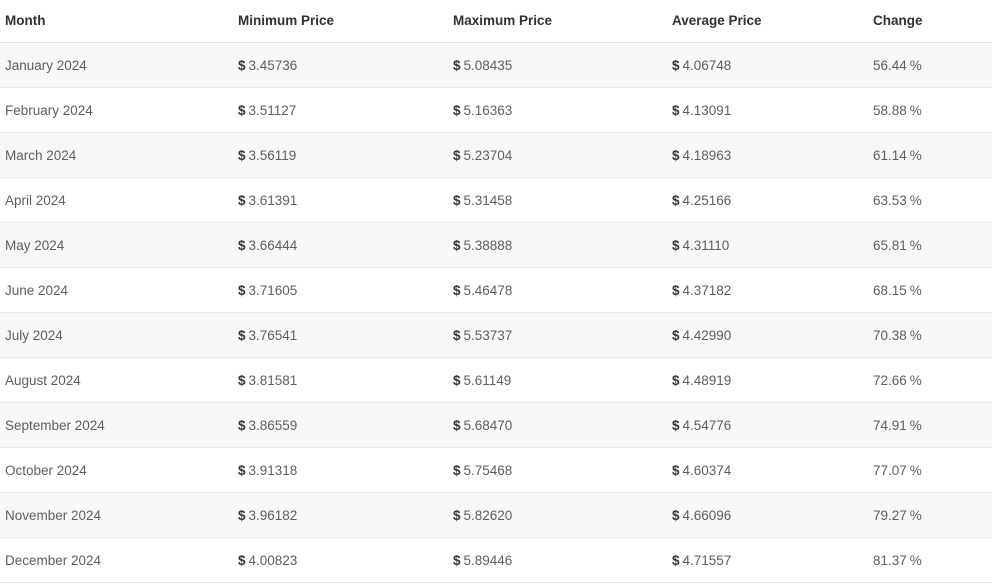 The image size is (1004, 586). What do you see at coordinates (890, 65) in the screenshot?
I see `change-value: 56.44` at bounding box center [890, 65].